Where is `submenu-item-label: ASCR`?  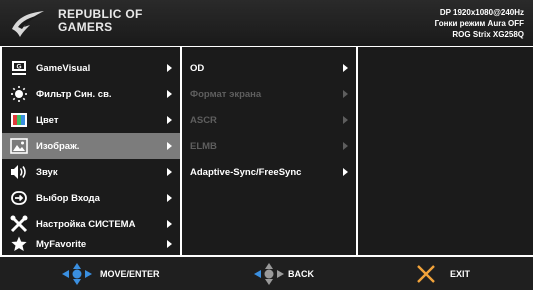 submenu-item-label: ASCR is located at coordinates (203, 120).